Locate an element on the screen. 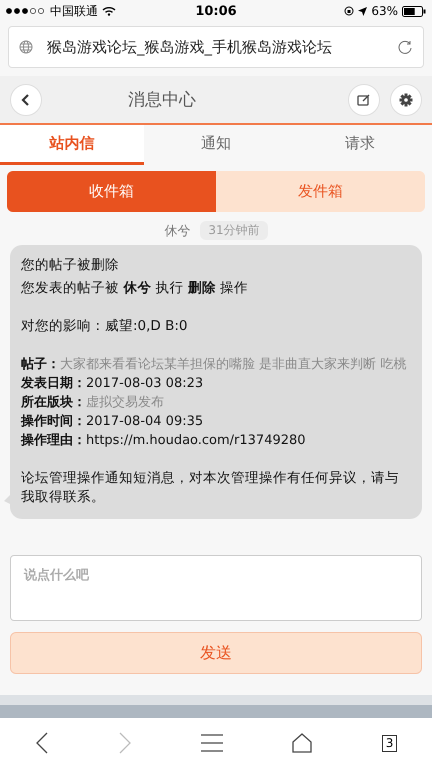  home-icon is located at coordinates (302, 743).